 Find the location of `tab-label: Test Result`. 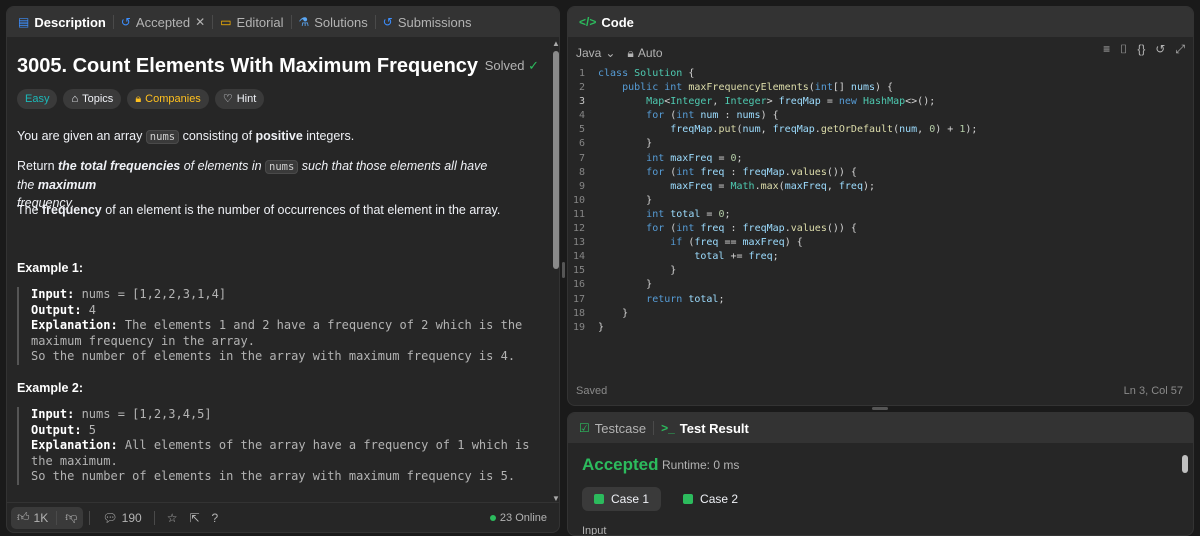

tab-label: Test Result is located at coordinates (714, 428).